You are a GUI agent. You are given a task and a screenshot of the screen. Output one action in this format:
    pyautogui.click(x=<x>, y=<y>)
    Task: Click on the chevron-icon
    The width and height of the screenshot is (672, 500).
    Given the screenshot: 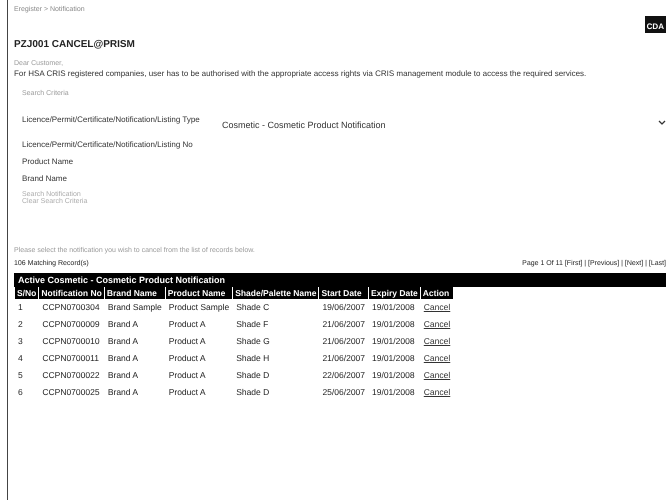 What is the action you would take?
    pyautogui.click(x=662, y=123)
    